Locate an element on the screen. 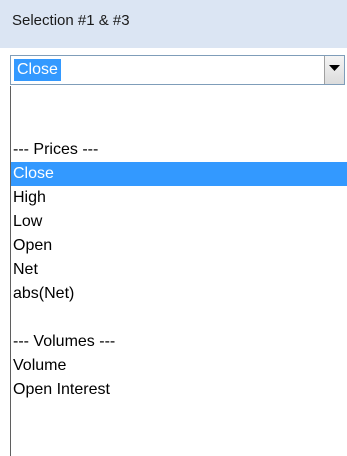 The width and height of the screenshot is (347, 456). list-separator-volumes: --- Volumes --- is located at coordinates (179, 342).